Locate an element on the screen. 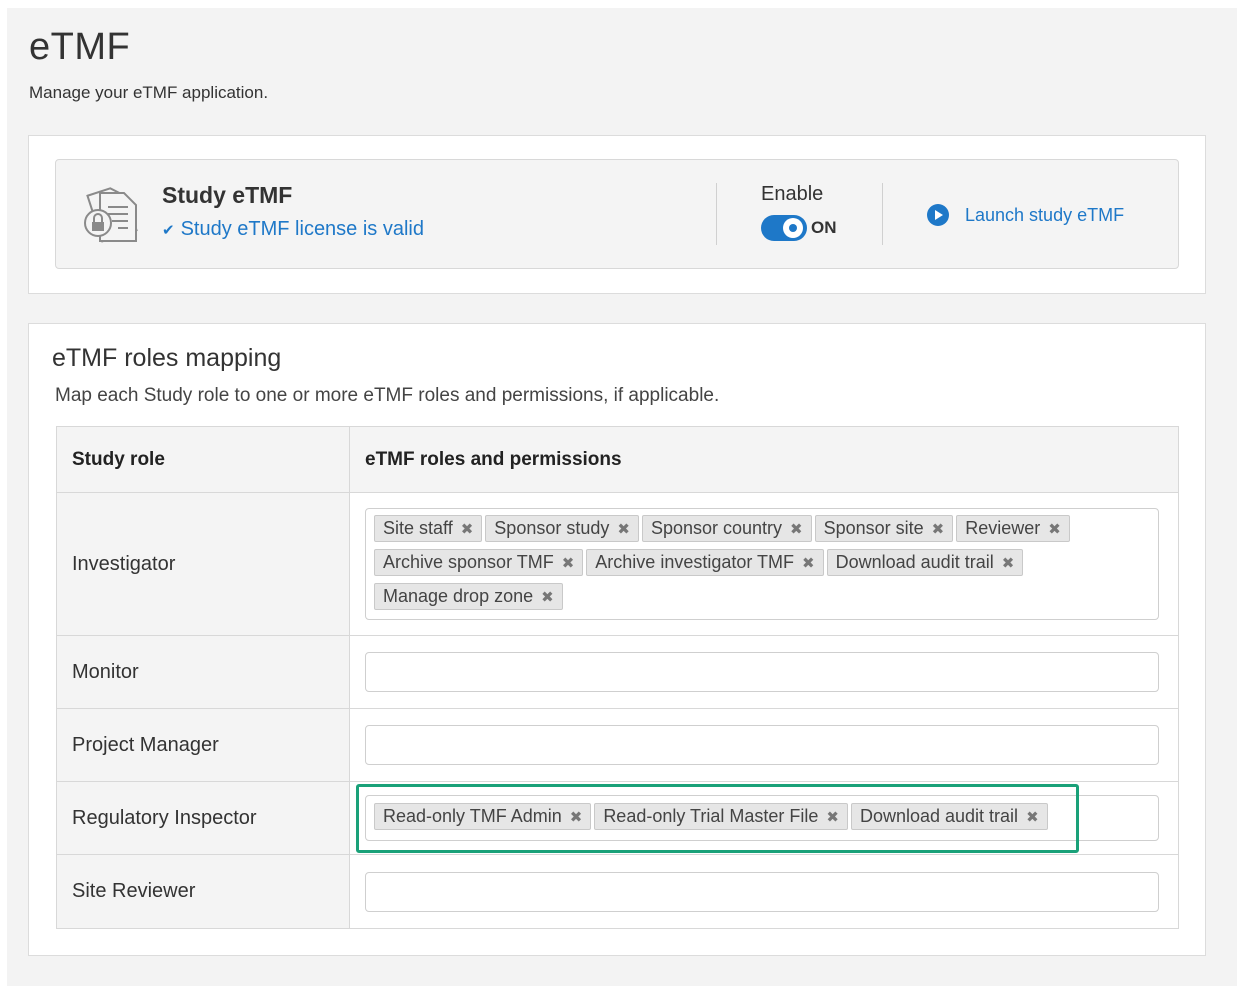  toggle-knob is located at coordinates (793, 228).